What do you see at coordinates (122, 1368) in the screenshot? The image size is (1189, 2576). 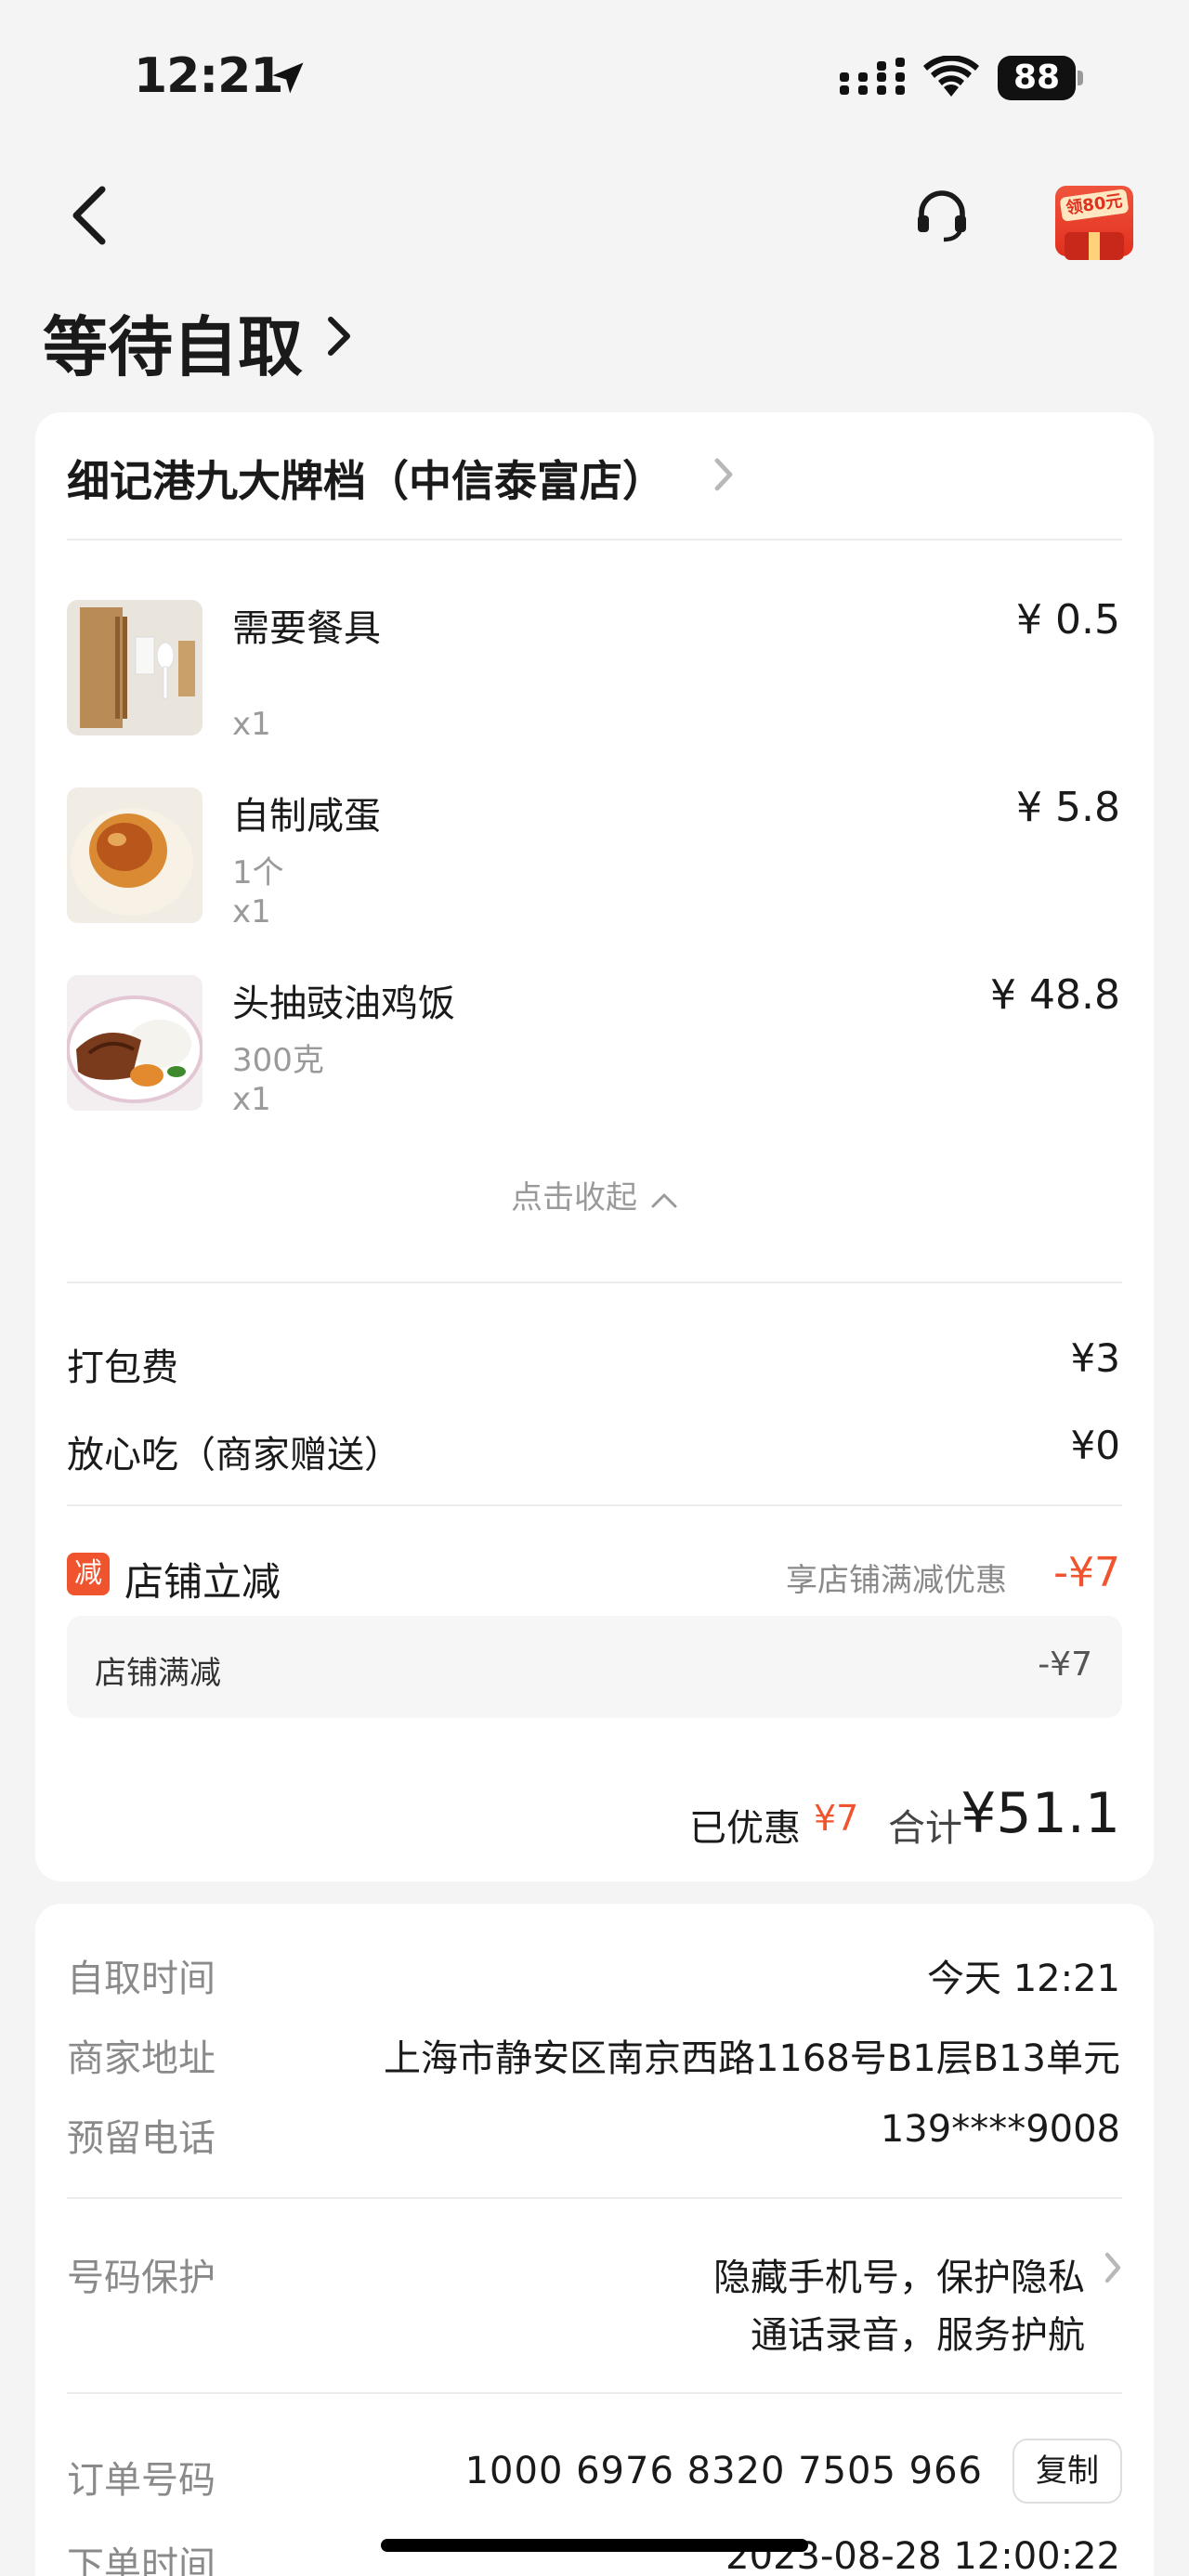 I see `packing-fee-label: 打包费` at bounding box center [122, 1368].